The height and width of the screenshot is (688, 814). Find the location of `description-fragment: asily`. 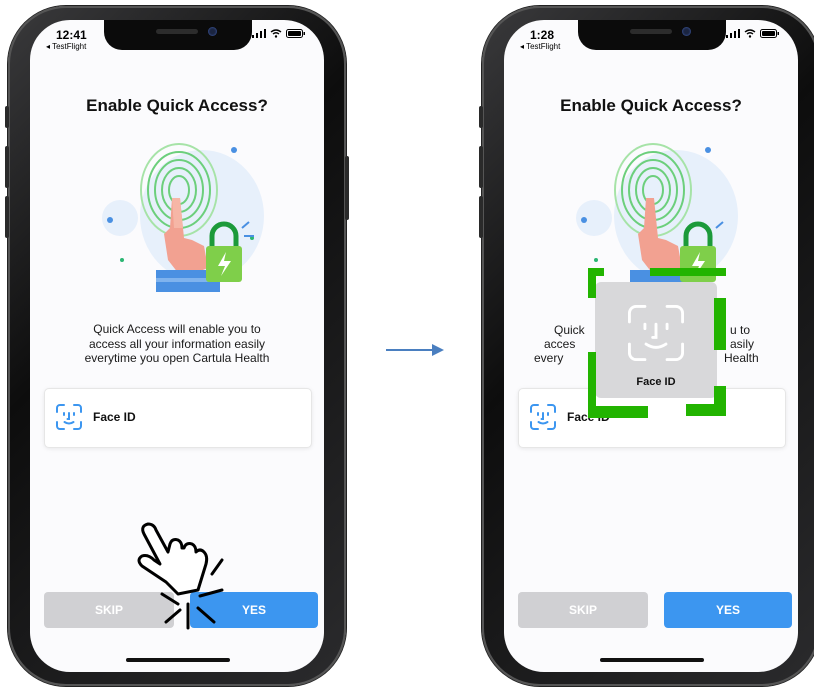

description-fragment: asily is located at coordinates (742, 344).